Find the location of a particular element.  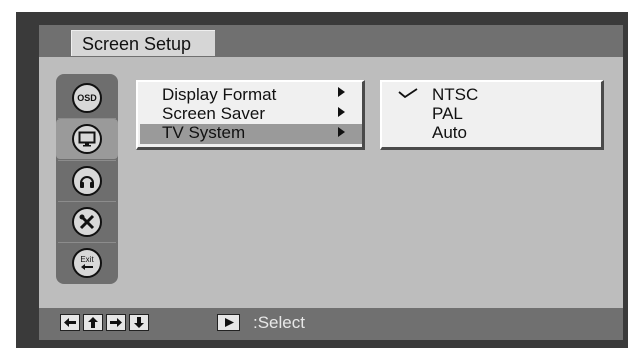

sidebar-item-screen-setup is located at coordinates (87, 139).